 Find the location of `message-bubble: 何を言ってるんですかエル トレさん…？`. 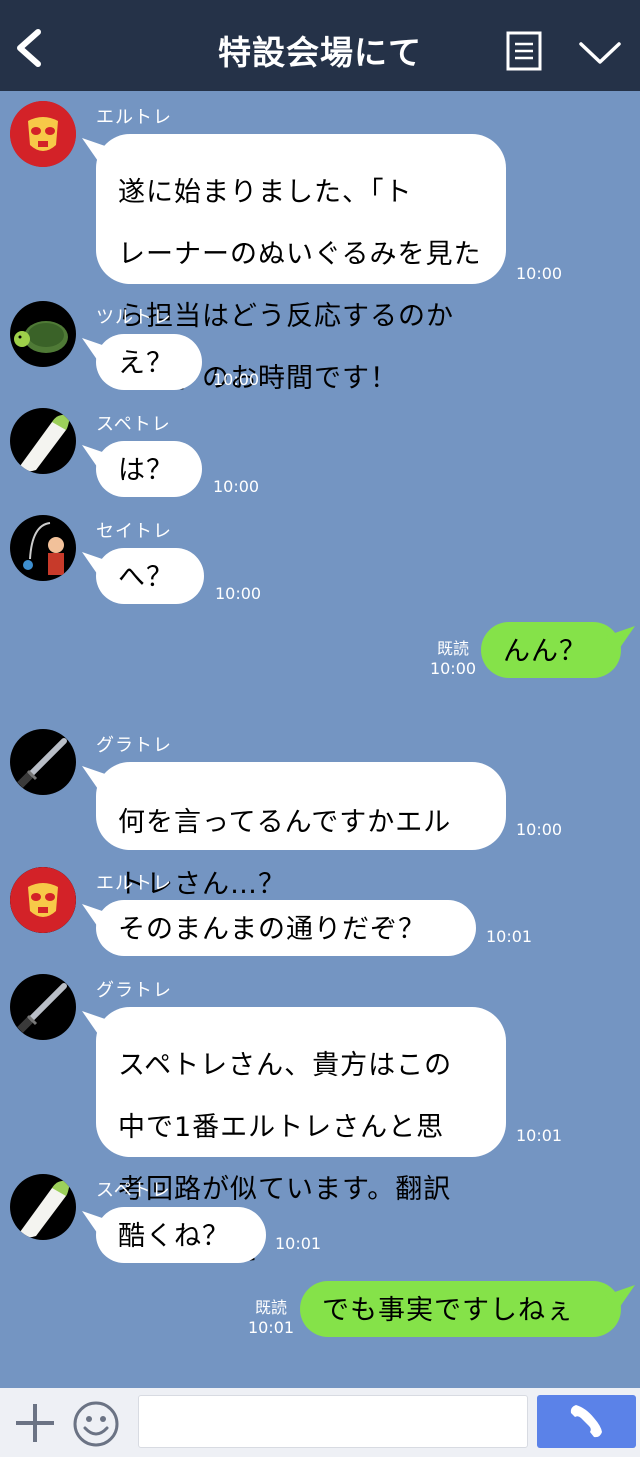

message-bubble: 何を言ってるんですかエル トレさん…？ is located at coordinates (301, 831).